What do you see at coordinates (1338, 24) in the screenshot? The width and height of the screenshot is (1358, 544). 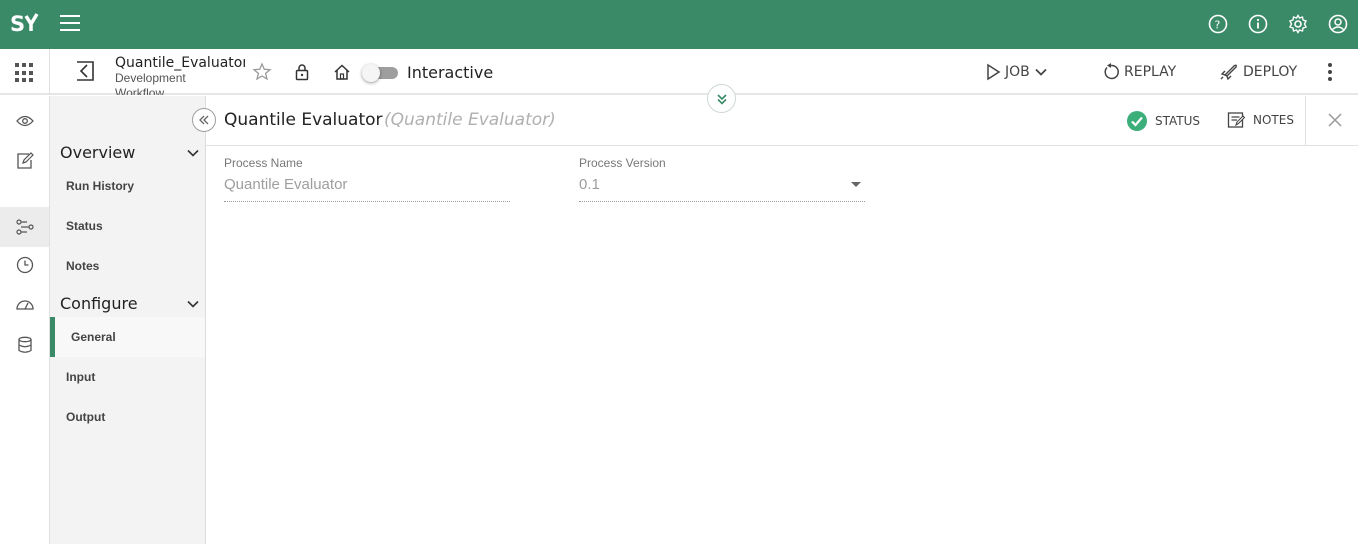 I see `account-icon` at bounding box center [1338, 24].